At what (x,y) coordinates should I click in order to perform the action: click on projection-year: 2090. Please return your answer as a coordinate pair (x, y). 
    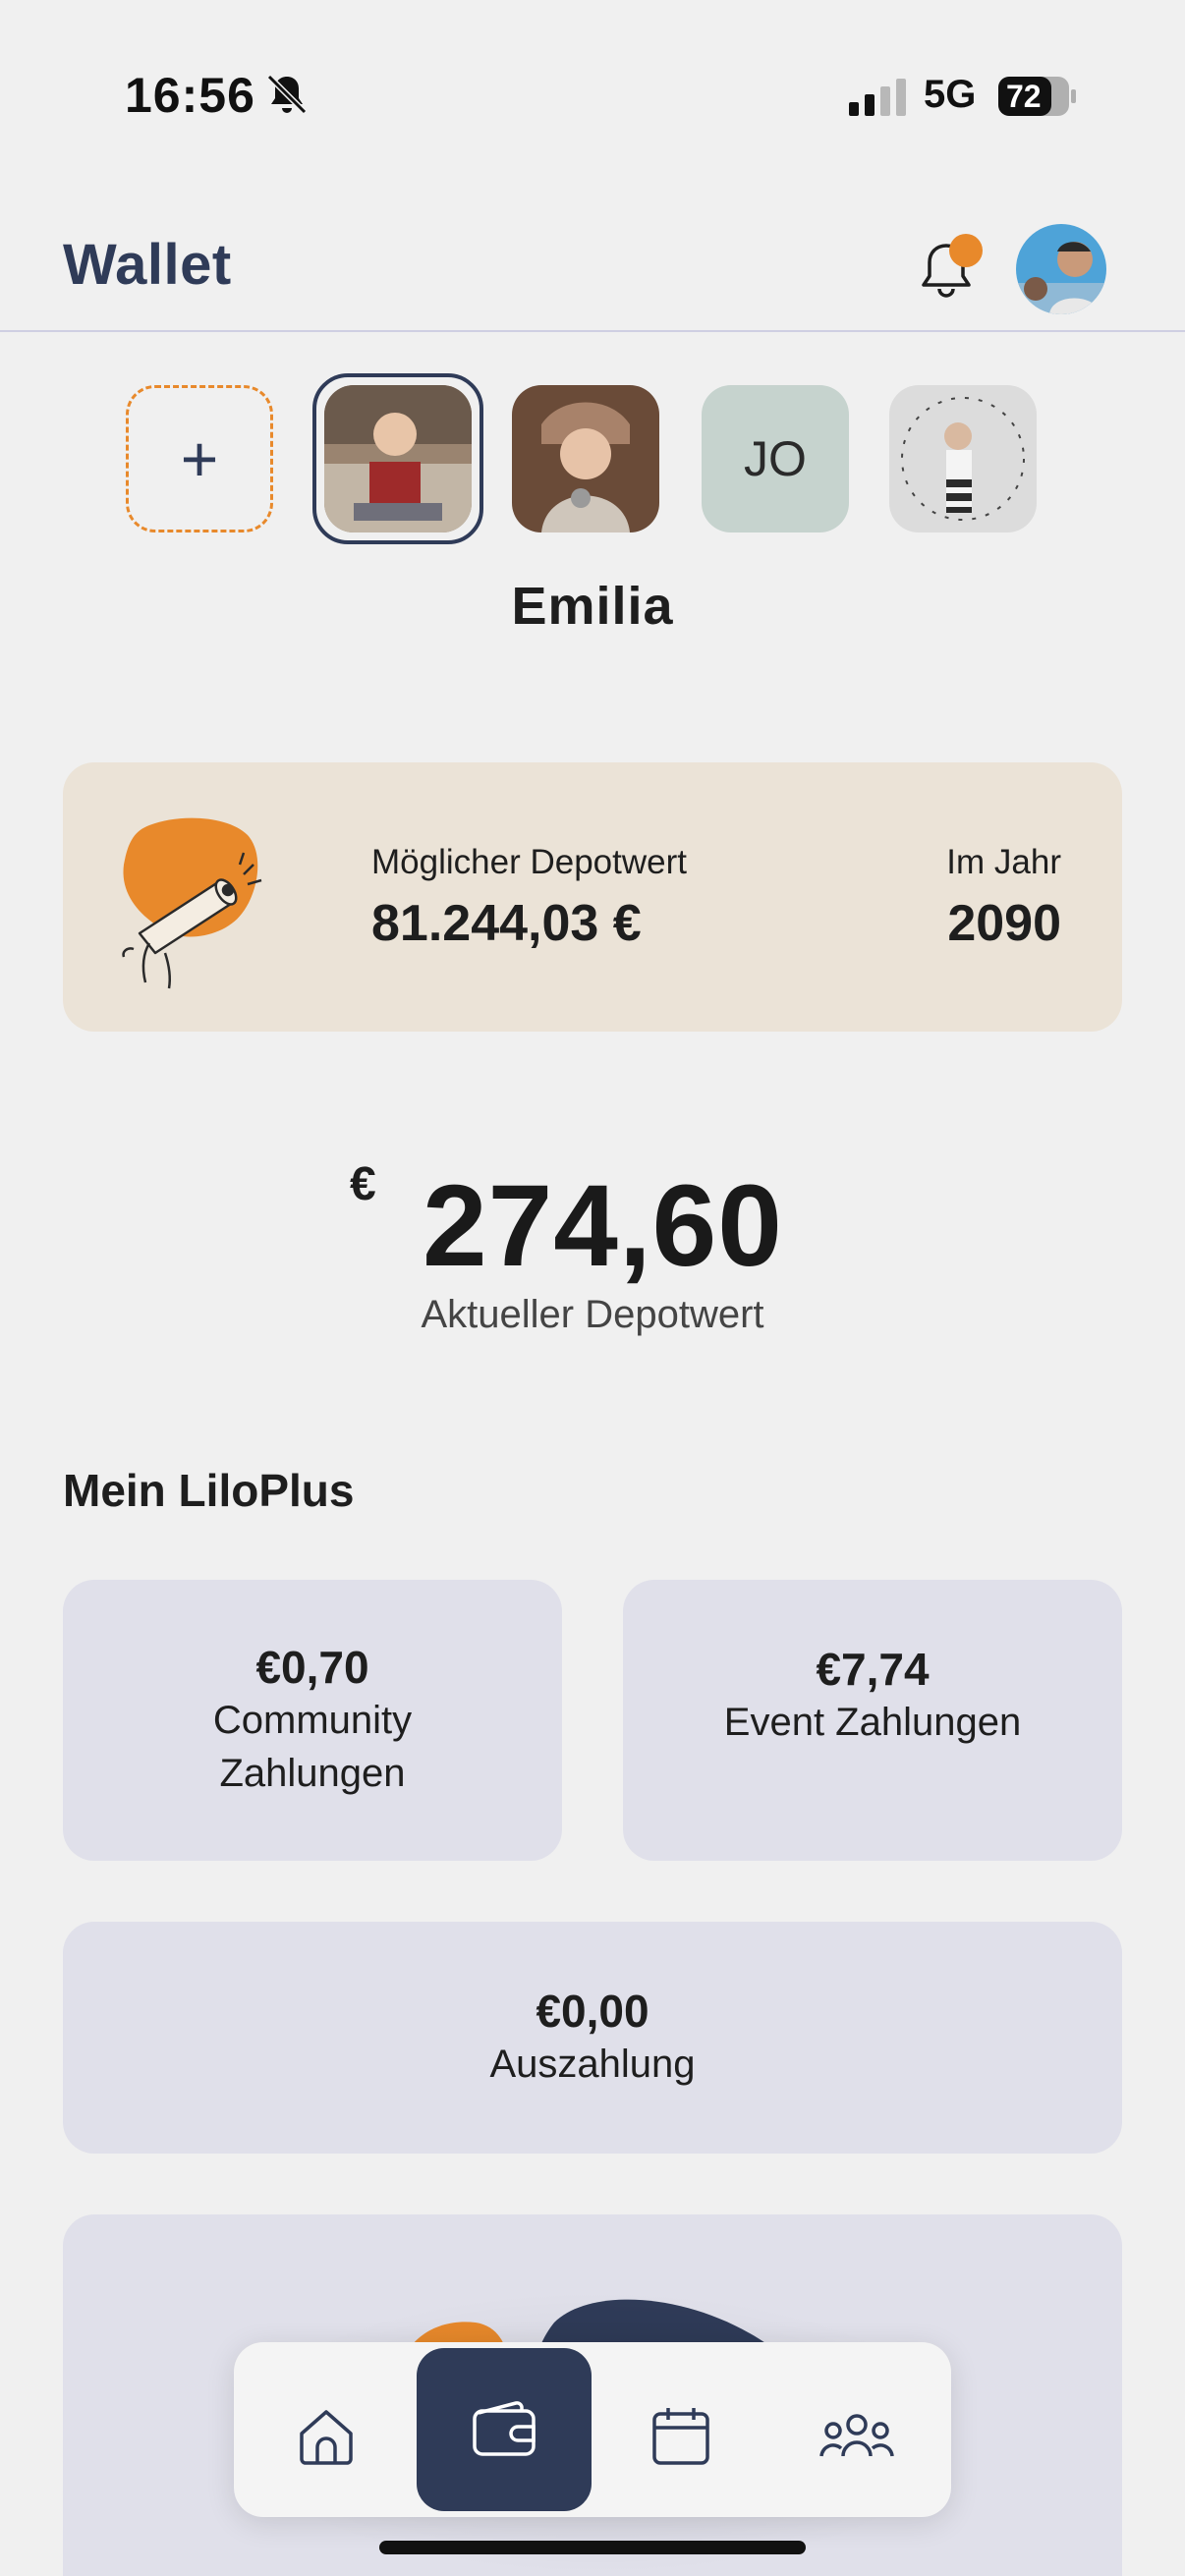
    Looking at the image, I should click on (1004, 923).